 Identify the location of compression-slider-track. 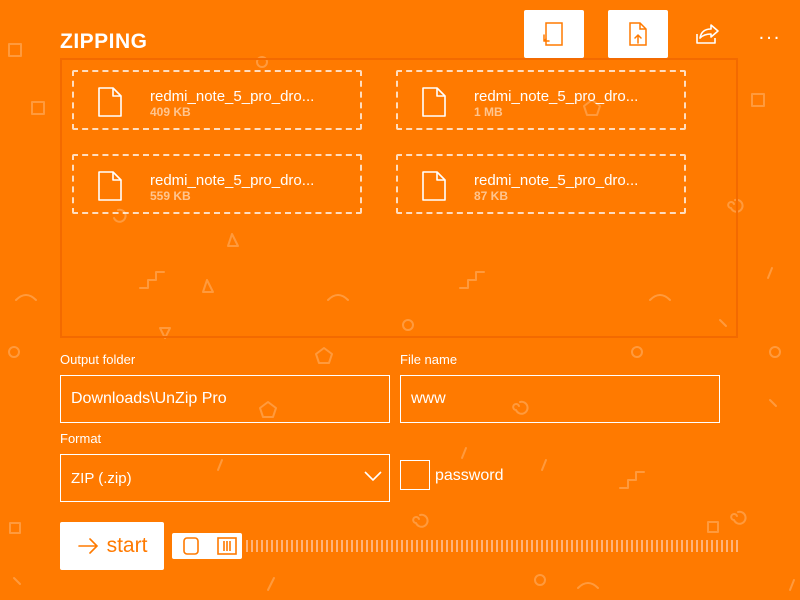
(493, 546).